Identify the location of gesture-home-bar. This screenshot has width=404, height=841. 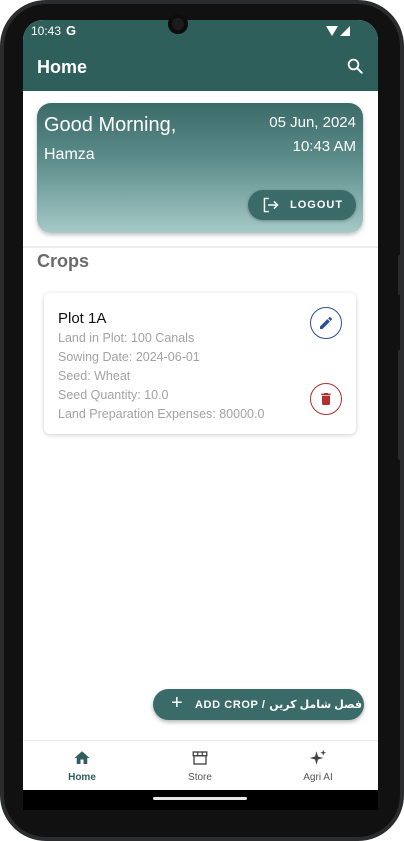
(200, 798).